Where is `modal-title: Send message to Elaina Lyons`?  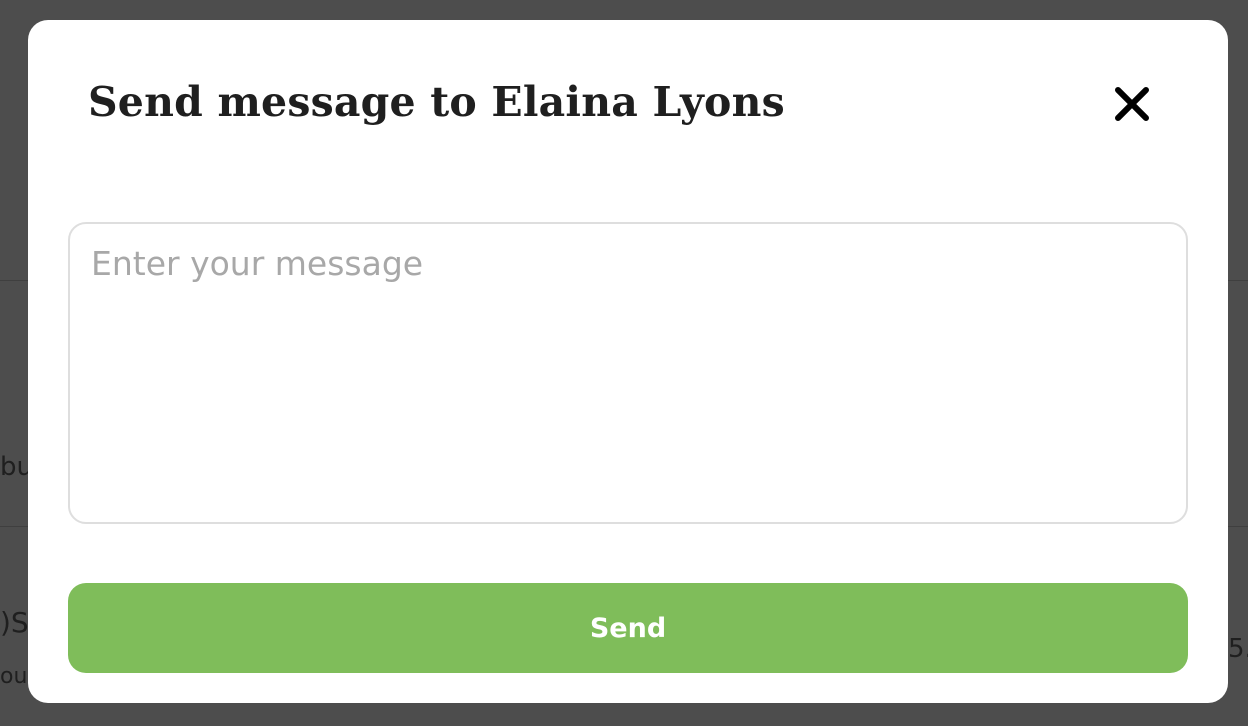 modal-title: Send message to Elaina Lyons is located at coordinates (436, 102).